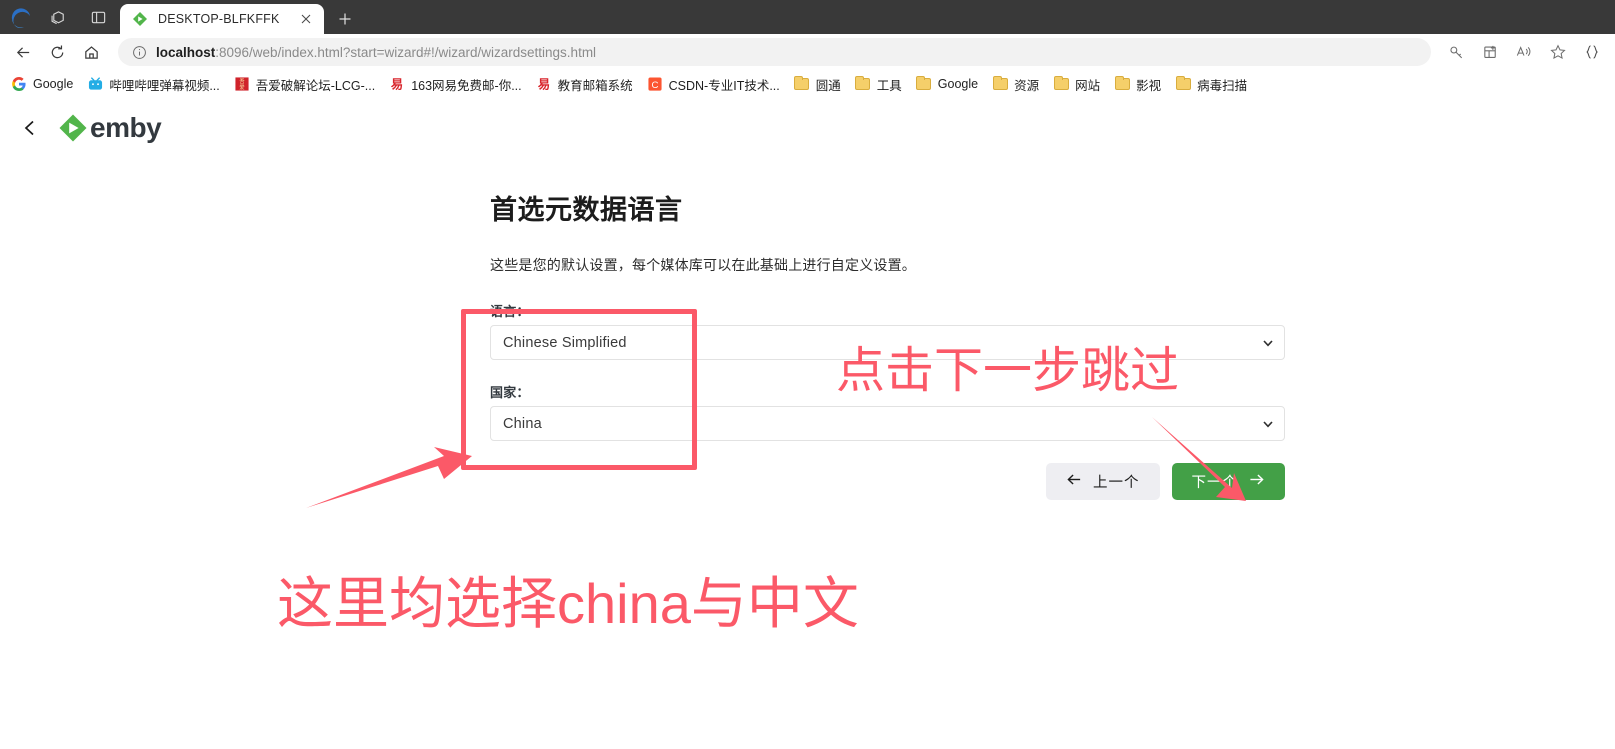 This screenshot has width=1615, height=749. I want to click on svg-text: C, so click(654, 85).